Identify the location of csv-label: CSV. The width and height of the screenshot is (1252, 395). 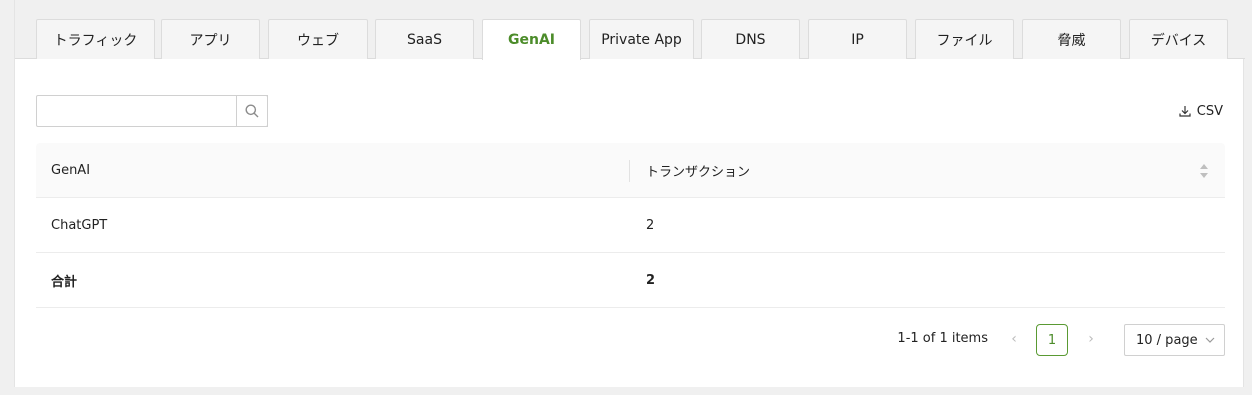
(1209, 111).